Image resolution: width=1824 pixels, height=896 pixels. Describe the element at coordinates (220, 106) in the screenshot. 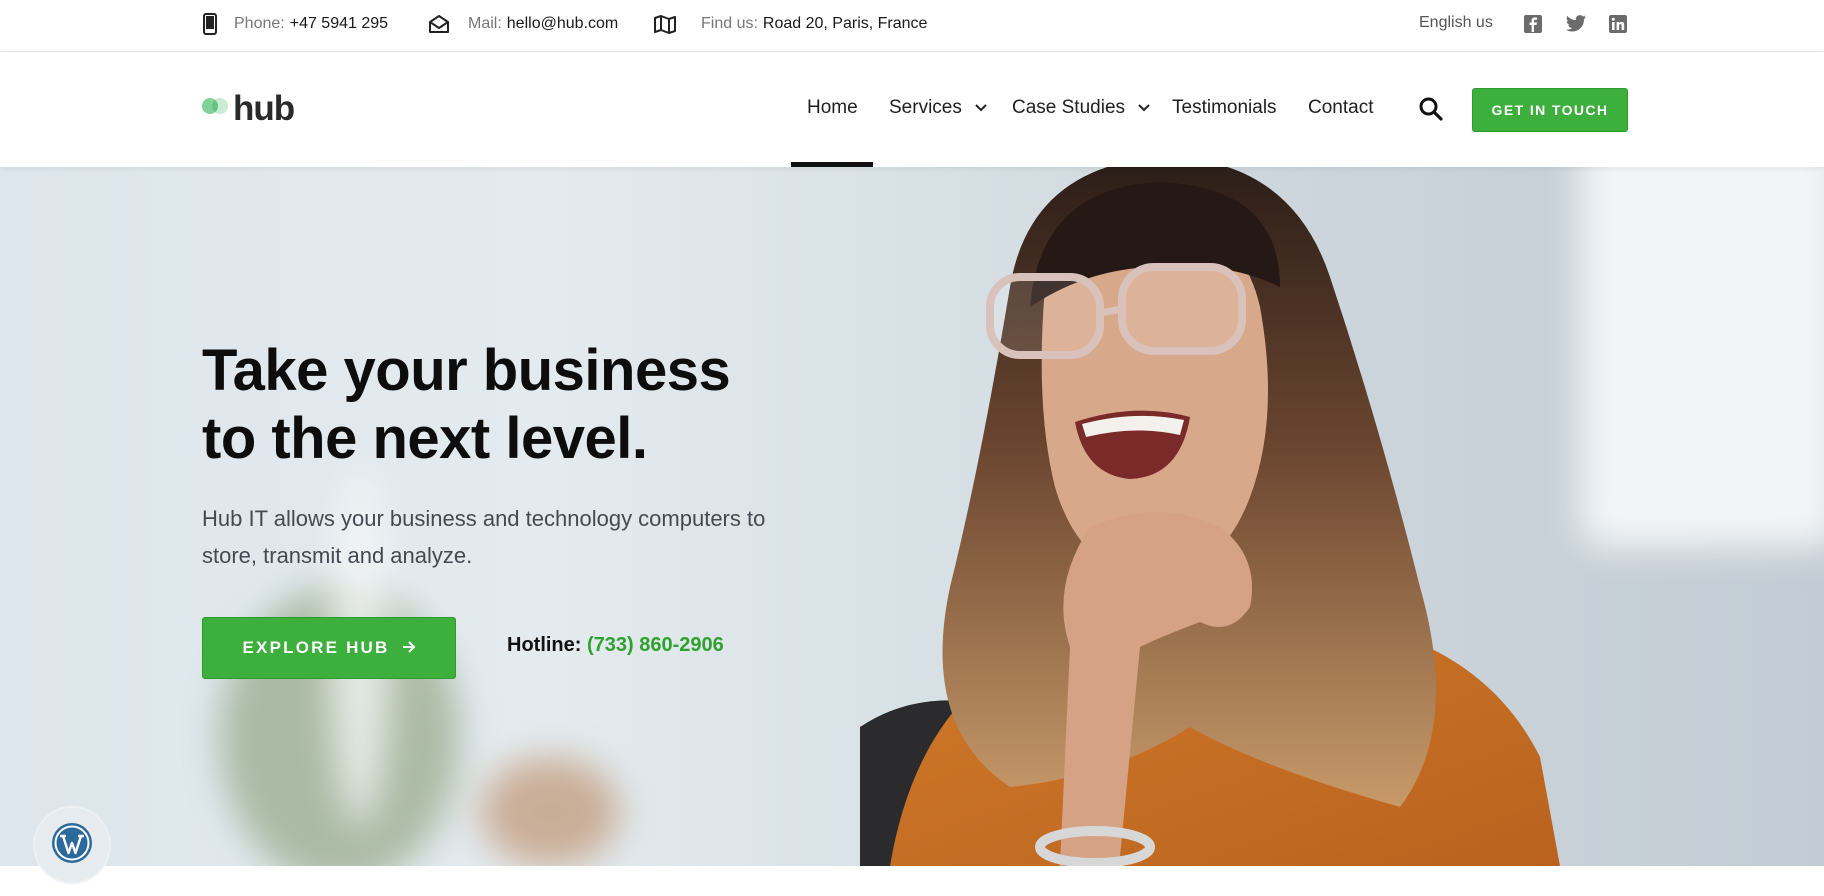

I see `logo-mark-overlay` at that location.